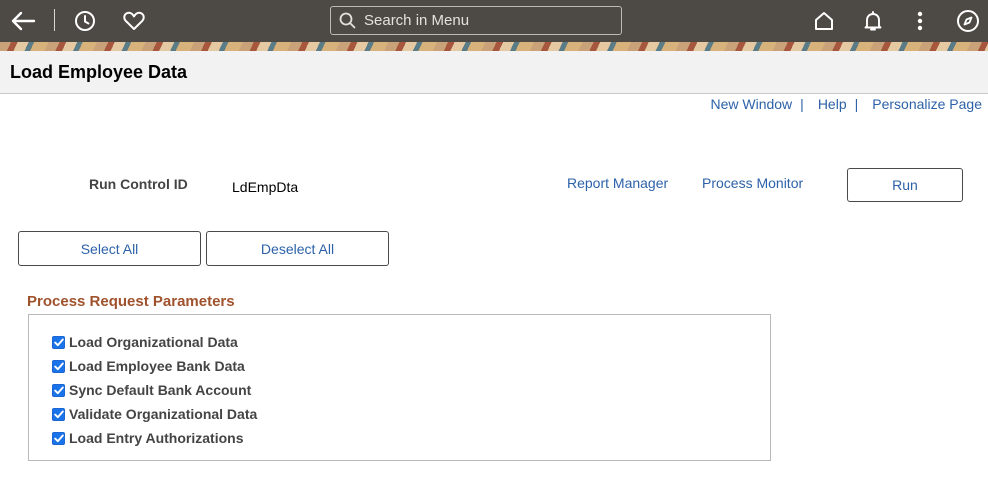 The height and width of the screenshot is (486, 988). Describe the element at coordinates (157, 366) in the screenshot. I see `checkbox-label: Load Employee Bank Data` at that location.